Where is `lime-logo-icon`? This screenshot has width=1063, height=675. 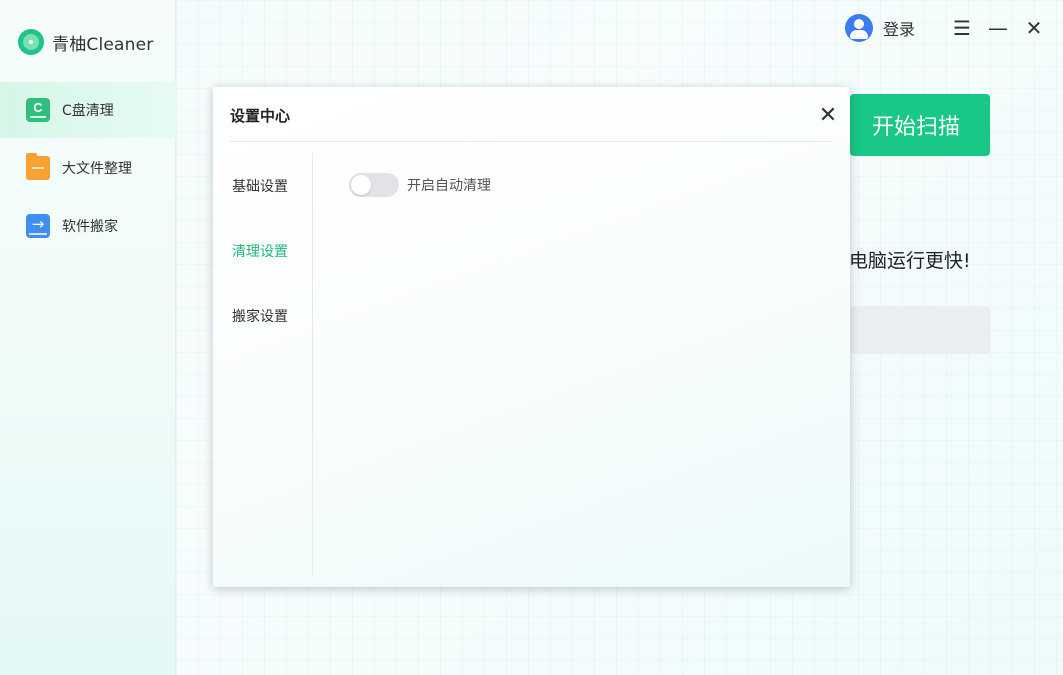 lime-logo-icon is located at coordinates (31, 42).